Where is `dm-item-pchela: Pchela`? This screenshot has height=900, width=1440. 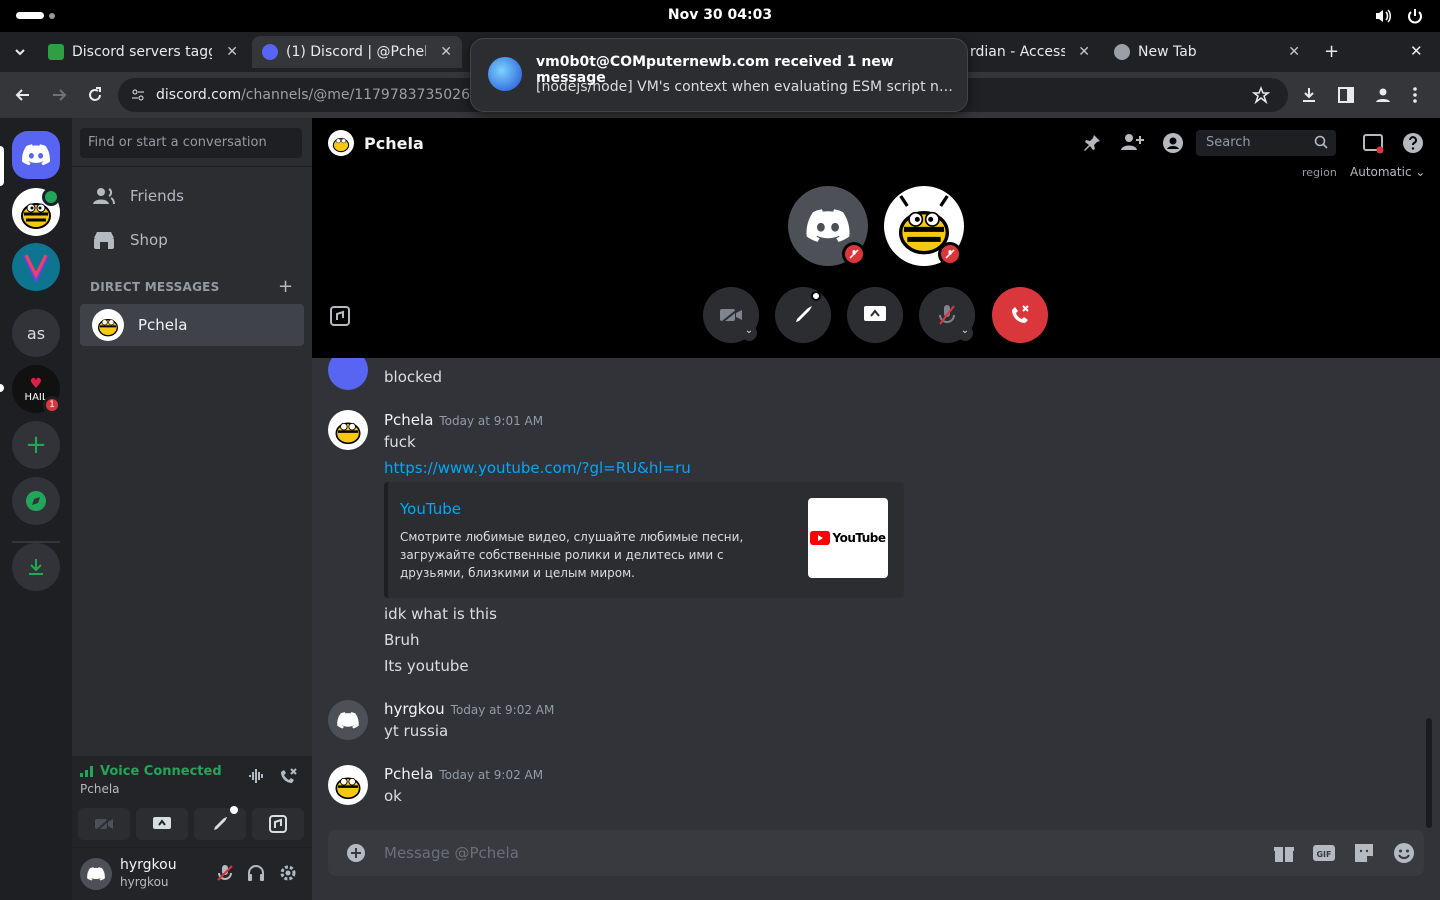
dm-item-pchela: Pchela is located at coordinates (192, 325).